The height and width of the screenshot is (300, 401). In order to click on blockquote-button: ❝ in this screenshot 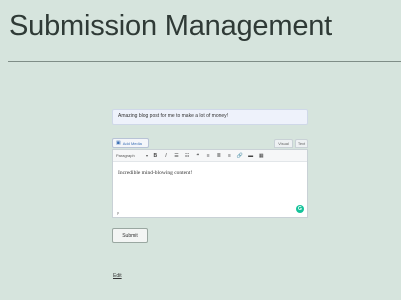, I will do `click(197, 156)`.